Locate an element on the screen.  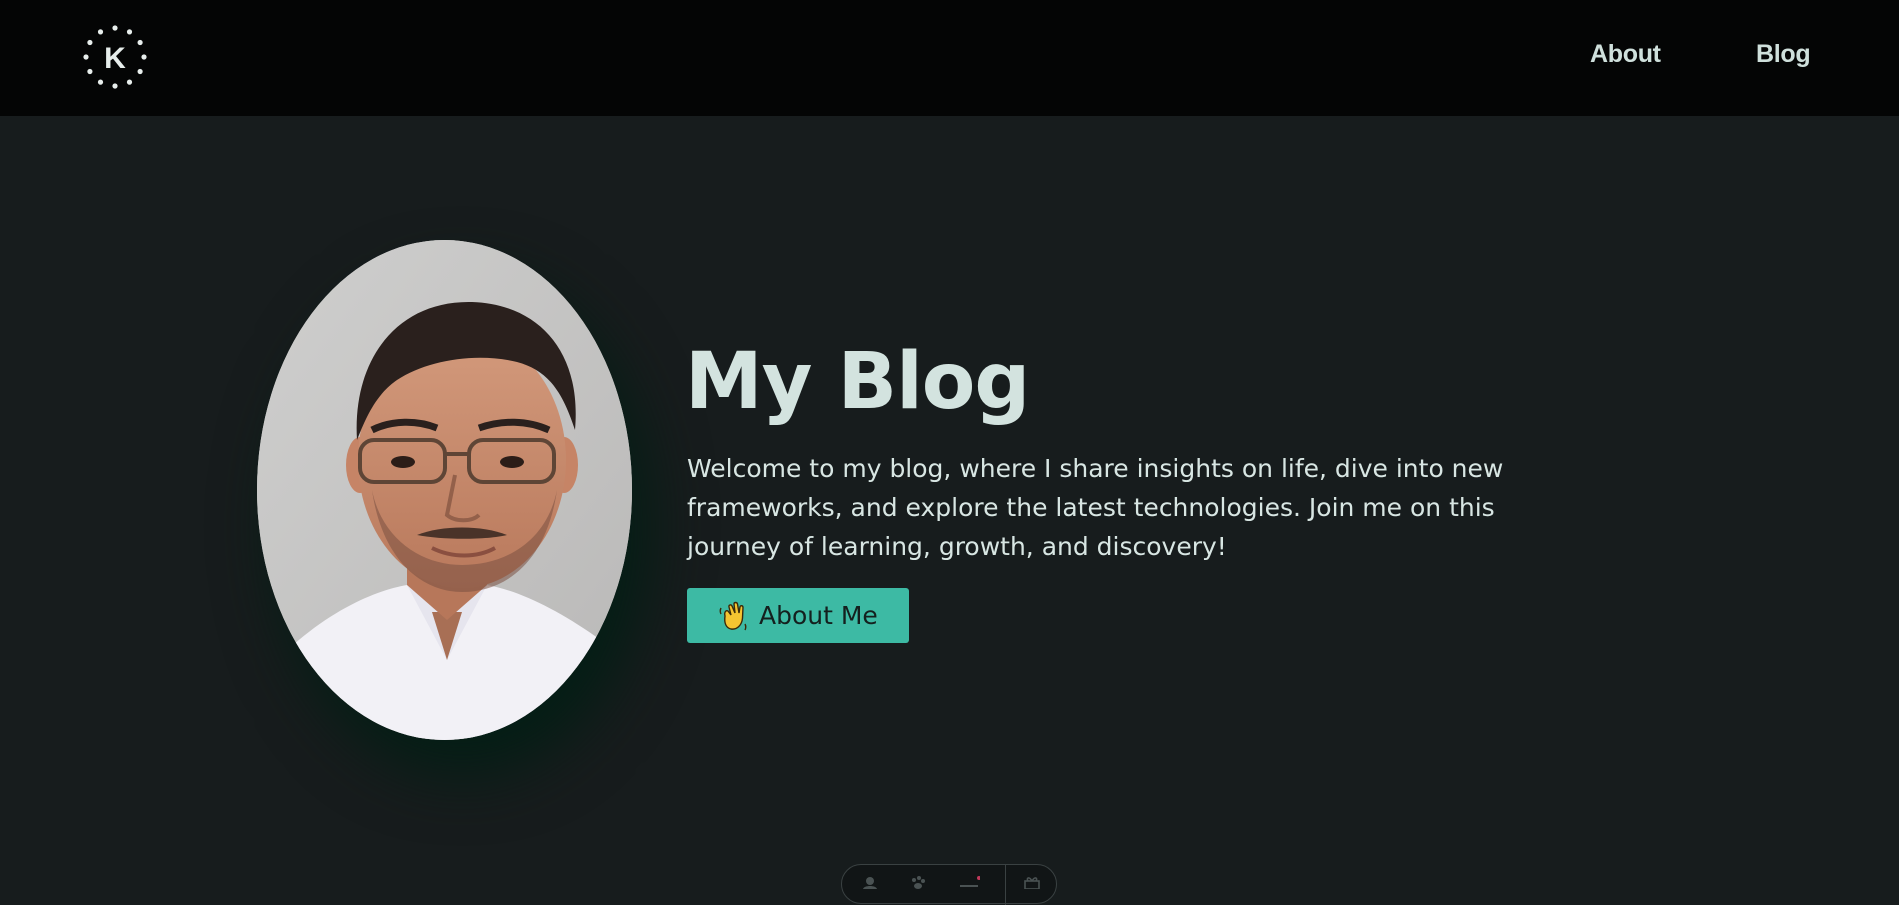
profile-photo-illustration is located at coordinates (444, 490).